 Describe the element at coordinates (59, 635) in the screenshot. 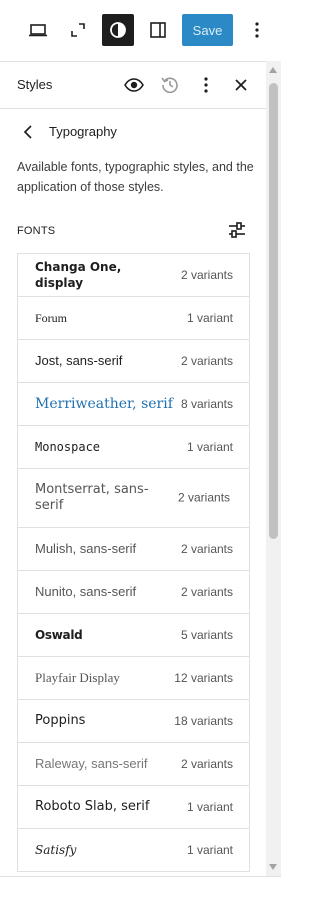

I see `font-family-name: Oswald` at that location.